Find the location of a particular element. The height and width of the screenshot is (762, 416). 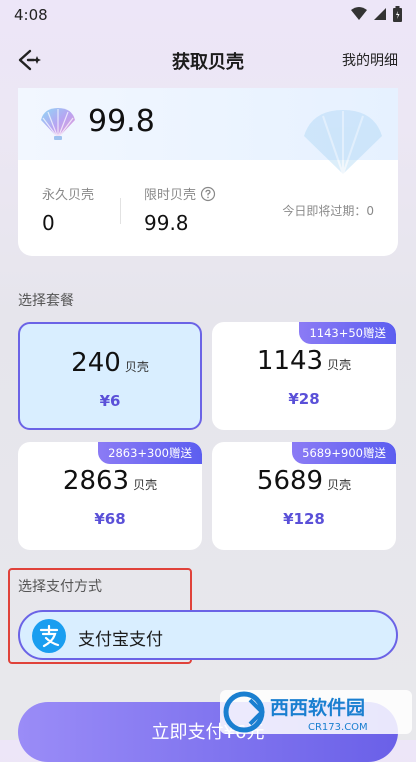

site-watermark-logo: 西西软件园 CR173.COM is located at coordinates (316, 712).